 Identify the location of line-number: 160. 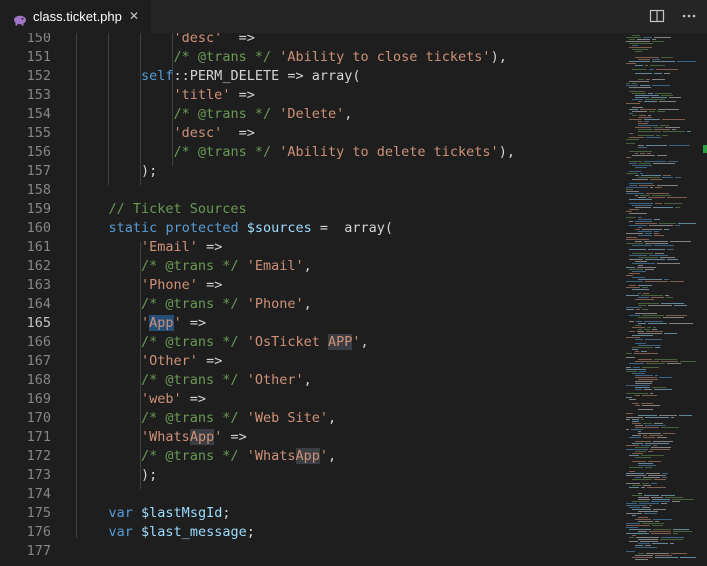
(38, 228).